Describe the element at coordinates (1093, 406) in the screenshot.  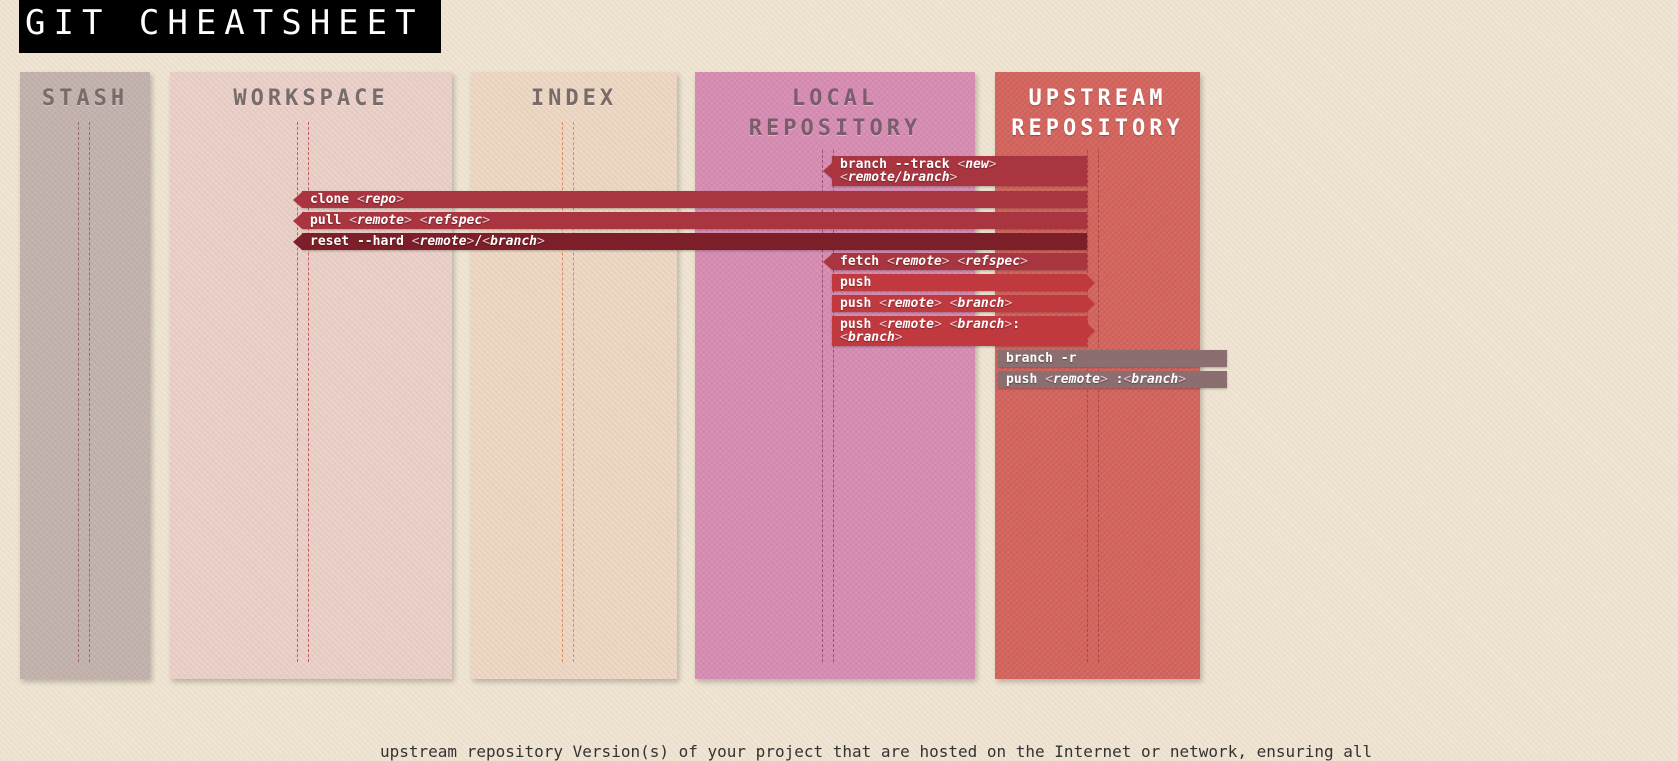
I see `lifeline-upstream` at that location.